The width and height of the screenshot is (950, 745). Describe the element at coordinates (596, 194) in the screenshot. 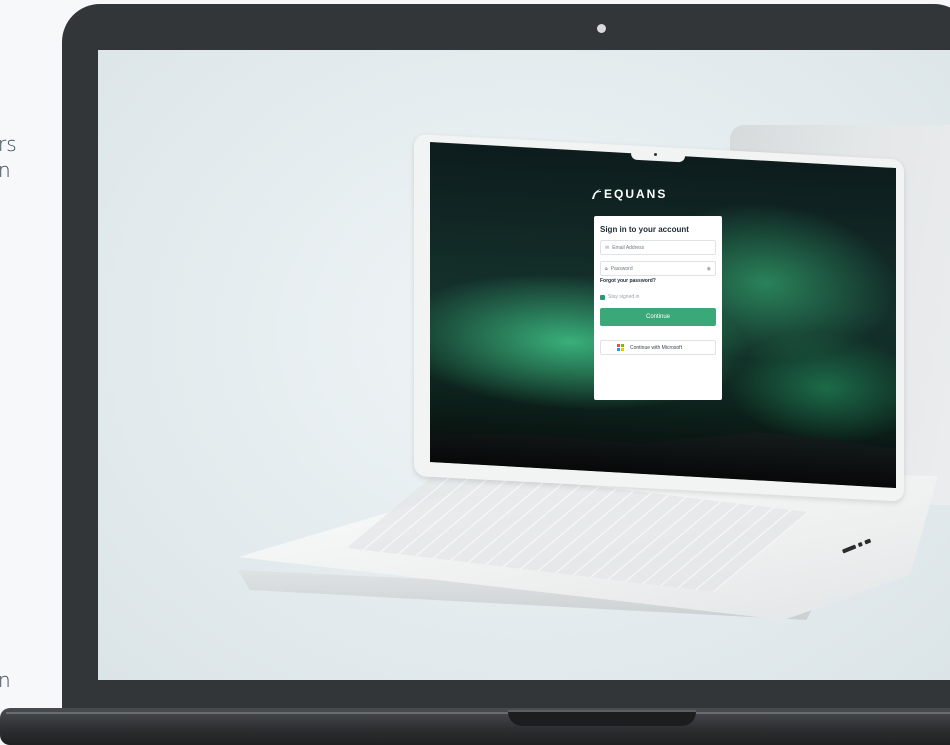

I see `equans-logo-icon` at that location.